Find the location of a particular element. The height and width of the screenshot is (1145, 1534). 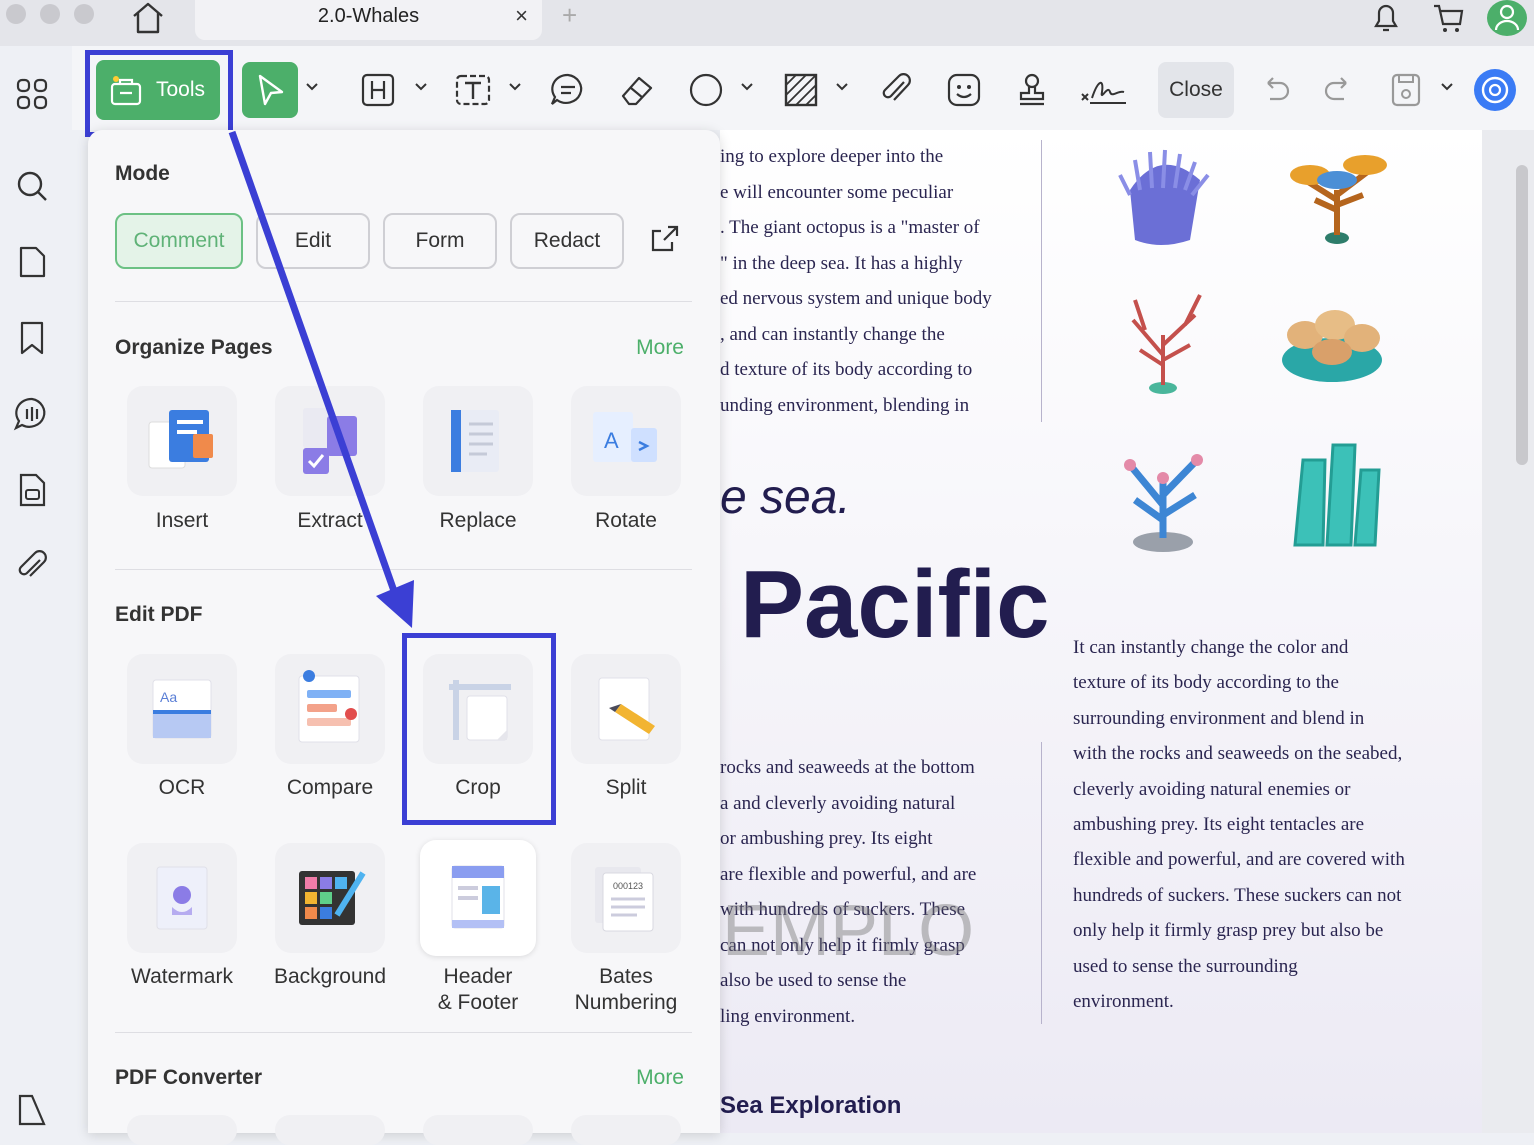

note-icon is located at coordinates (568, 90).